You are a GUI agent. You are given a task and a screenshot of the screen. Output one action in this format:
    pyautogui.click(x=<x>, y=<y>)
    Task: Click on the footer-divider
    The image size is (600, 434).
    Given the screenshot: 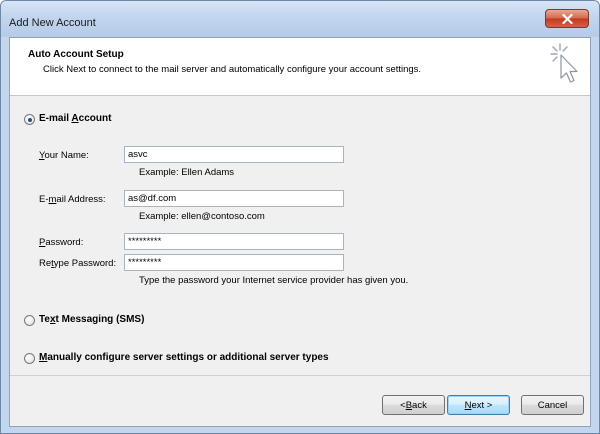 What is the action you would take?
    pyautogui.click(x=300, y=375)
    